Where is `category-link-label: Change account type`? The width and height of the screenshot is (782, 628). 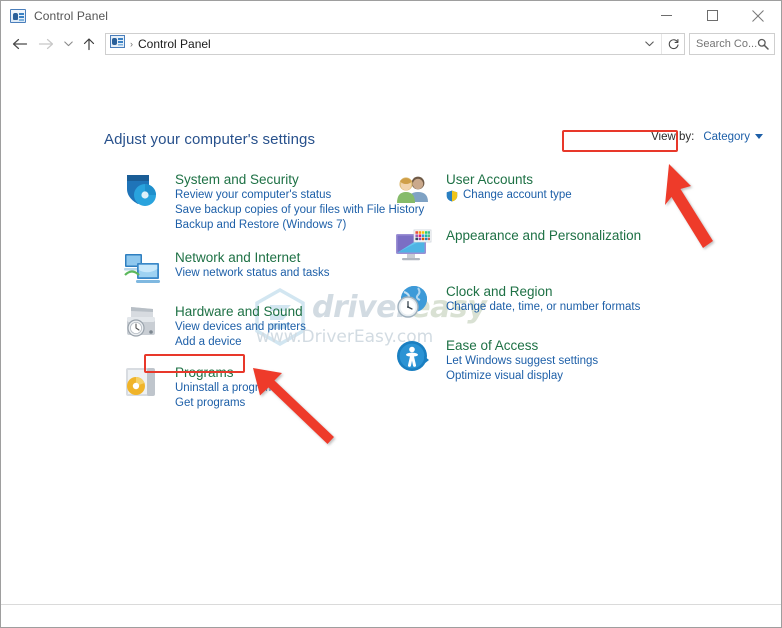 category-link-label: Change account type is located at coordinates (517, 195).